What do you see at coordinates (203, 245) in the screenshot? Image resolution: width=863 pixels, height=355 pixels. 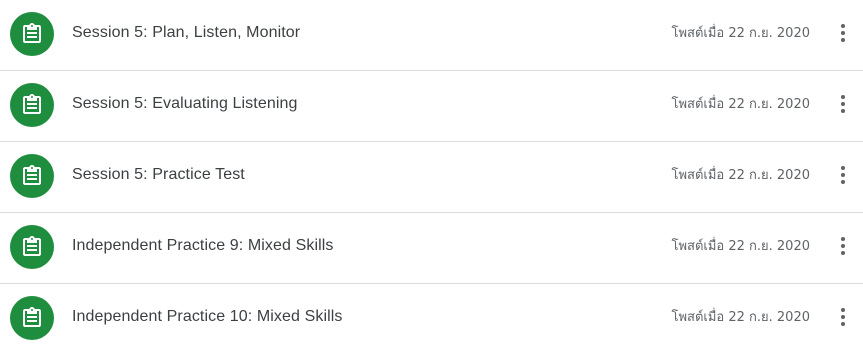 I see `item-title: Independent Practice 9: Mixed Skills` at bounding box center [203, 245].